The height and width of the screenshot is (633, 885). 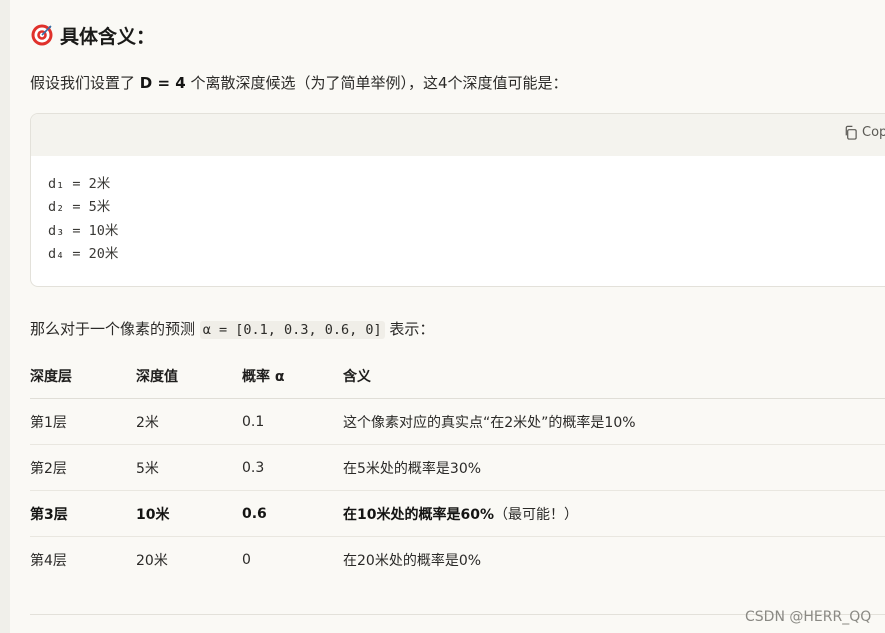 What do you see at coordinates (851, 132) in the screenshot?
I see `copy-icon` at bounding box center [851, 132].